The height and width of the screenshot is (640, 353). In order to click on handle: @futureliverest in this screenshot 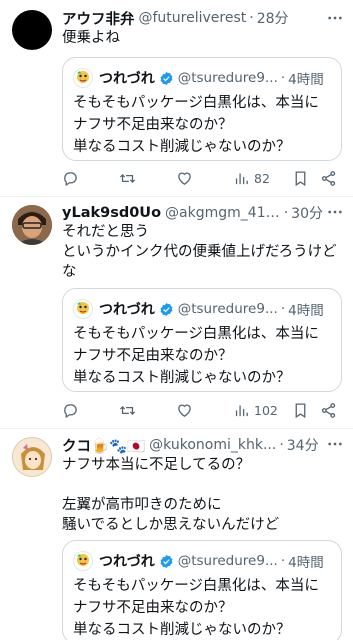, I will do `click(193, 18)`.